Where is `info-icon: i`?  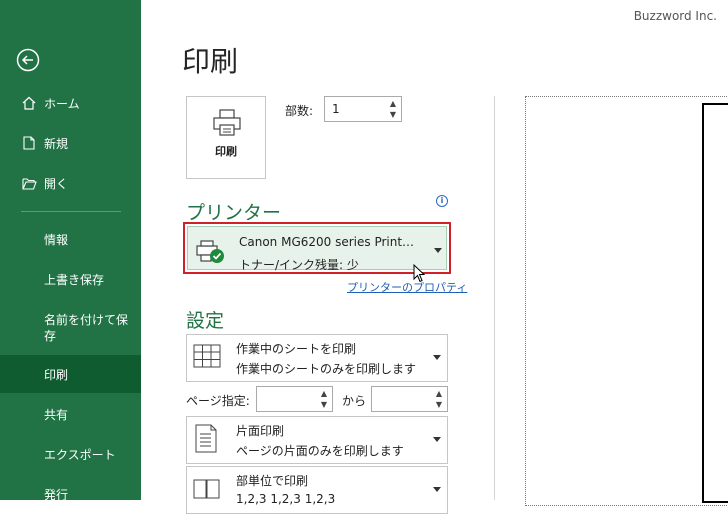
info-icon: i is located at coordinates (442, 201).